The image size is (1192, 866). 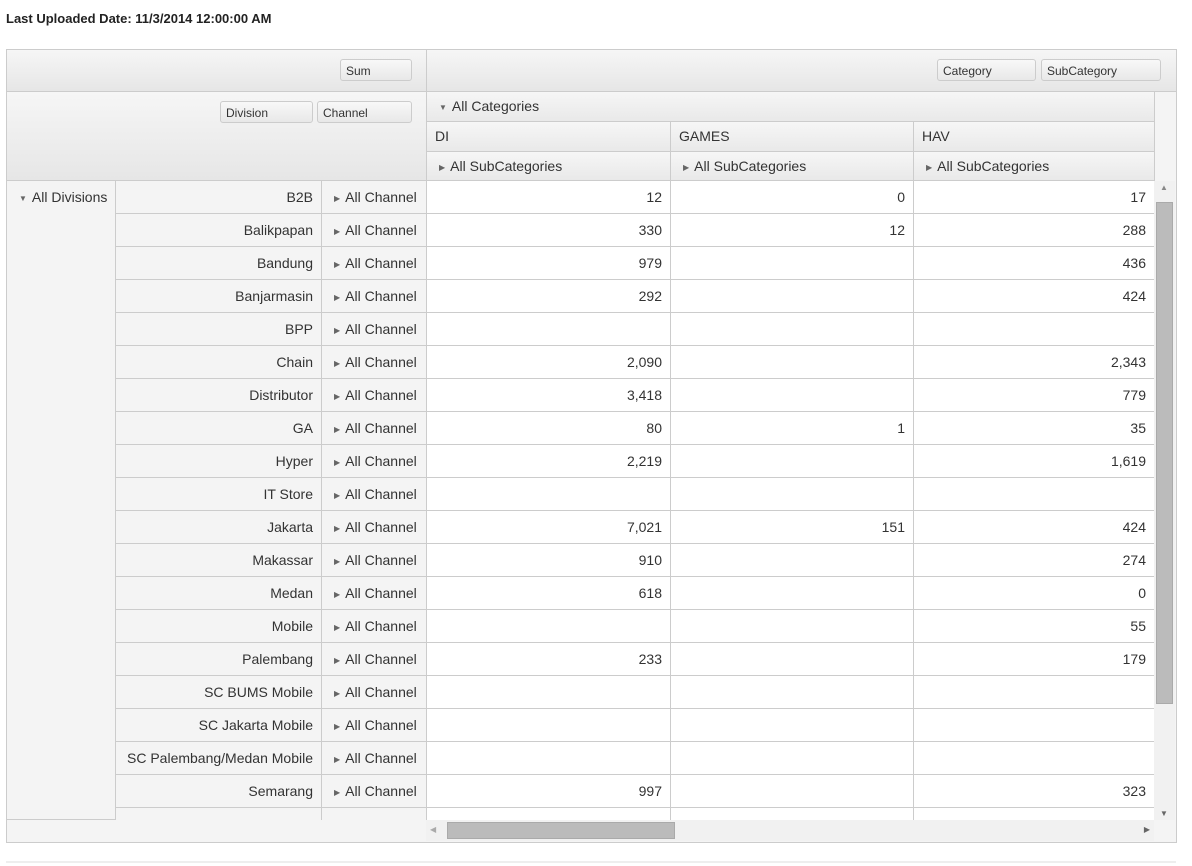 What do you see at coordinates (364, 112) in the screenshot?
I see `channel-field-button: Channel` at bounding box center [364, 112].